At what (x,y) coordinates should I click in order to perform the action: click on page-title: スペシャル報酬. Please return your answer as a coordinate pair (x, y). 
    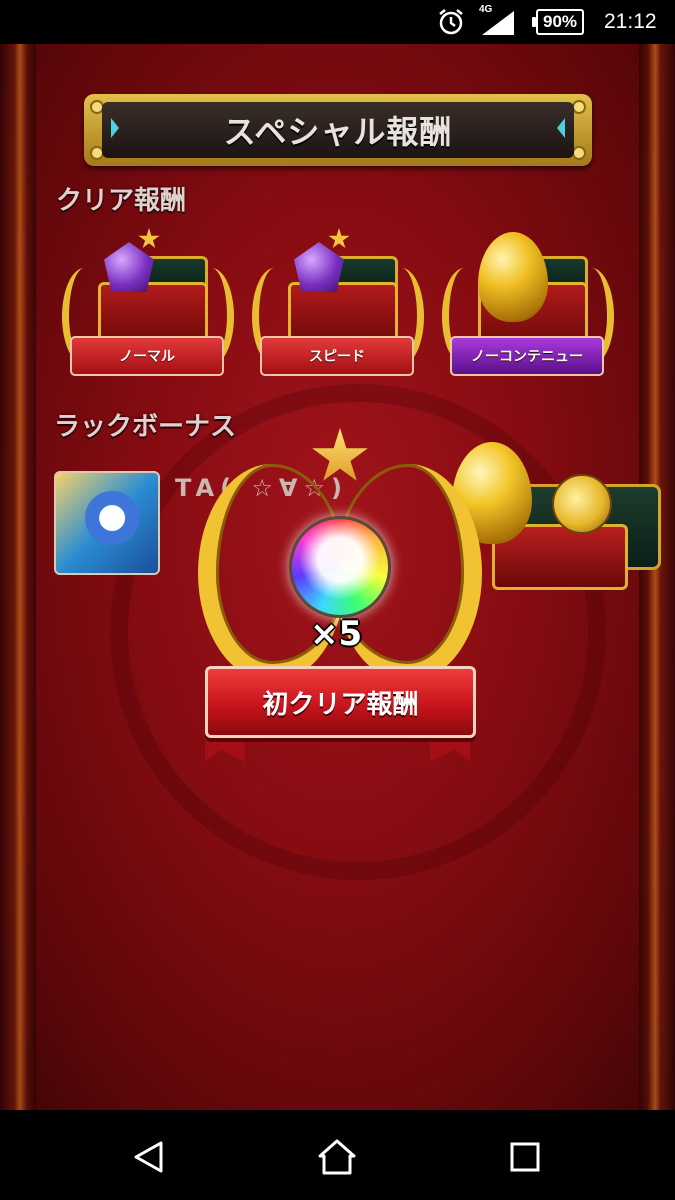
    Looking at the image, I should click on (338, 132).